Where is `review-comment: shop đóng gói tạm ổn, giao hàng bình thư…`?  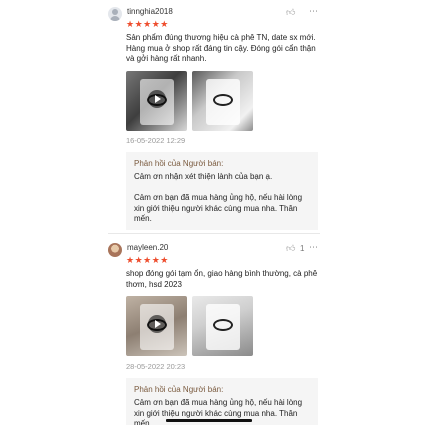 review-comment: shop đóng gói tạm ổn, giao hàng bình thư… is located at coordinates (222, 279).